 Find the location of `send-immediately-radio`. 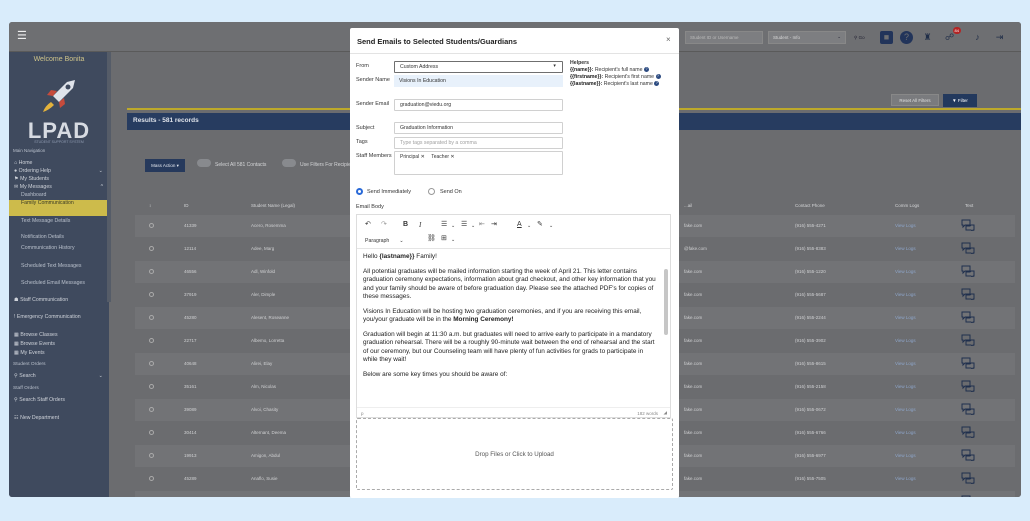

send-immediately-radio is located at coordinates (359, 191).